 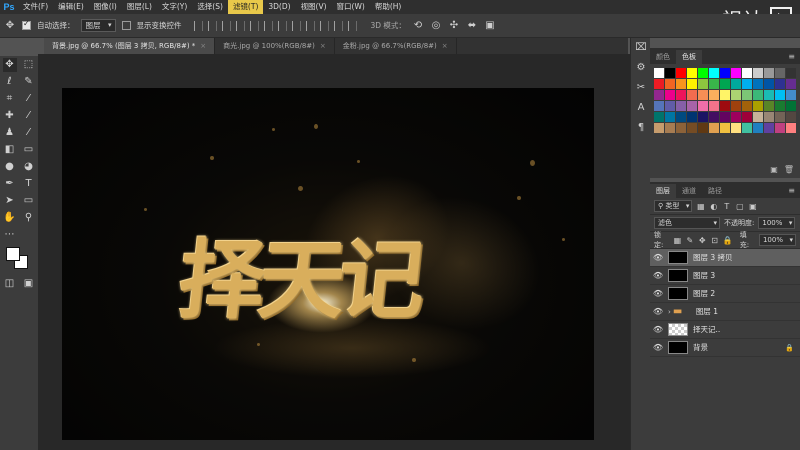 What do you see at coordinates (472, 26) in the screenshot?
I see `3d-slide-icon: ⬌` at bounding box center [472, 26].